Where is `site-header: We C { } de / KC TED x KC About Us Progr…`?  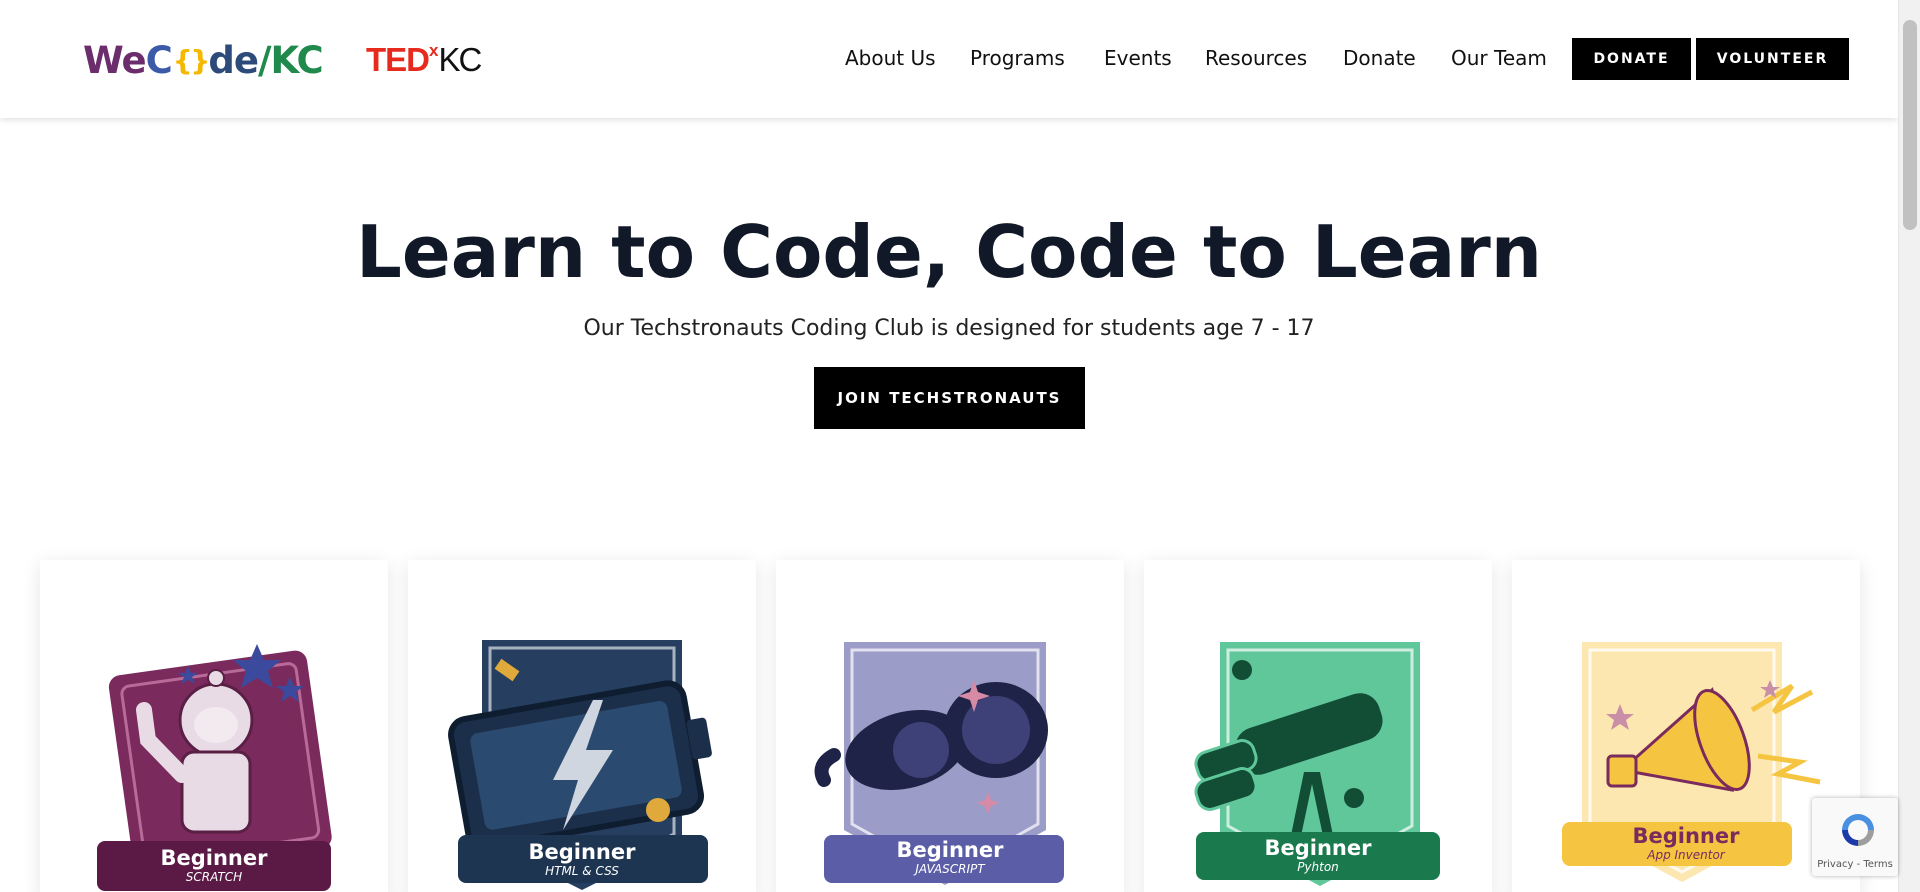 site-header: We C { } de / KC TED x KC About Us Progr… is located at coordinates (949, 59).